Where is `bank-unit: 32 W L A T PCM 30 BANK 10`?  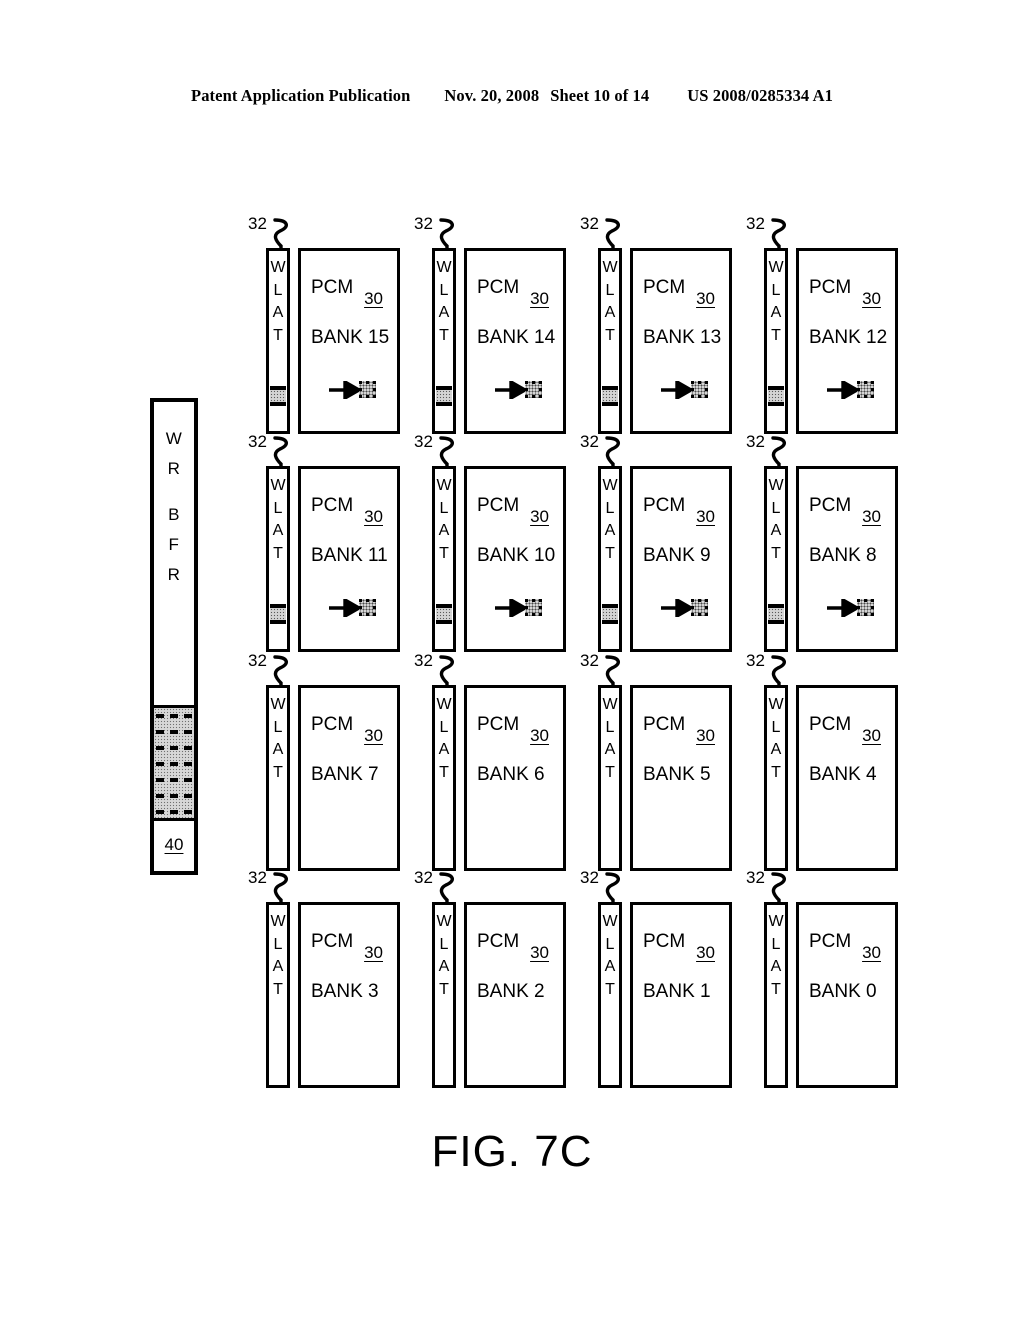 bank-unit: 32 W L A T PCM 30 BANK 10 is located at coordinates (490, 542).